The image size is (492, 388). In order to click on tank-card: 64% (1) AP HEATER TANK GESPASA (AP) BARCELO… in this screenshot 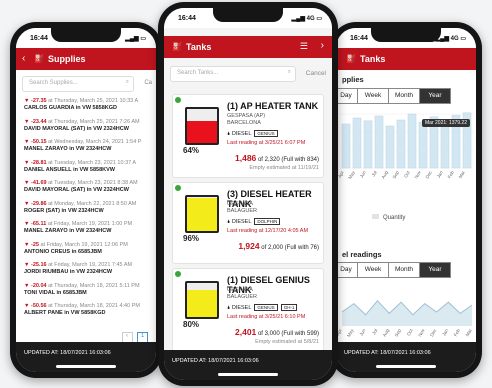, I will do `click(248, 136)`.